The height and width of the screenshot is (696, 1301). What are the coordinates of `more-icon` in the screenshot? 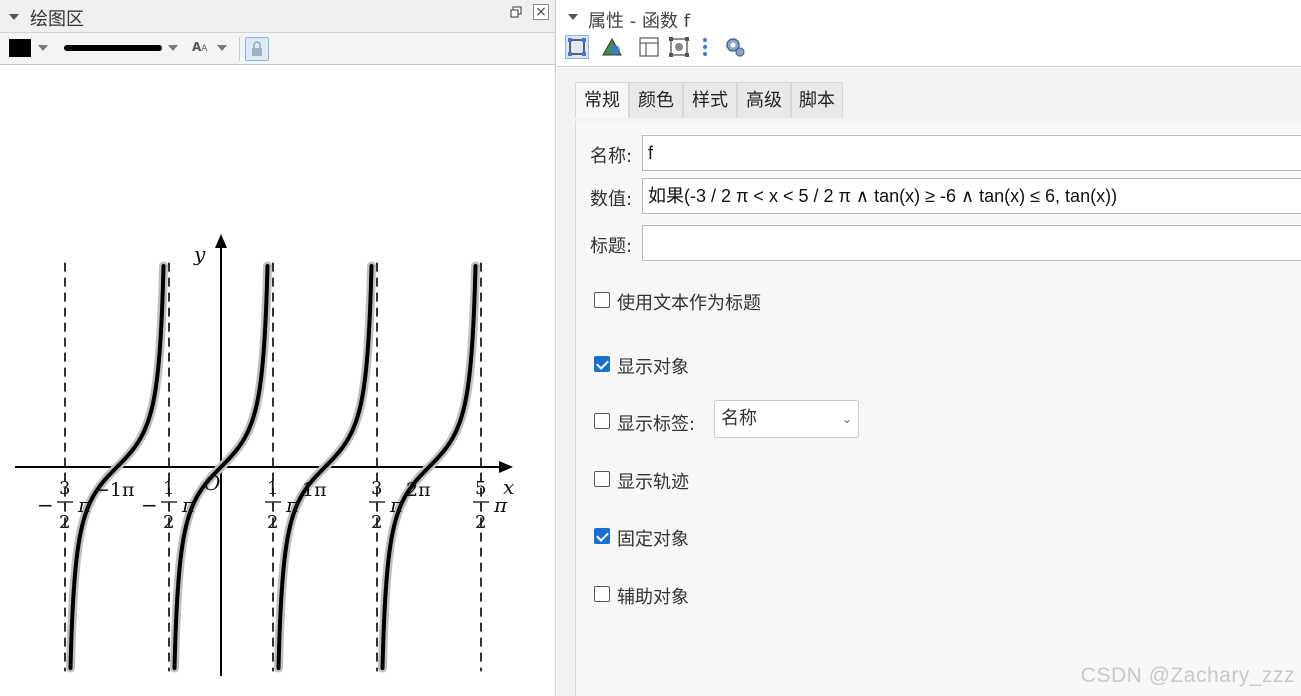 It's located at (709, 47).